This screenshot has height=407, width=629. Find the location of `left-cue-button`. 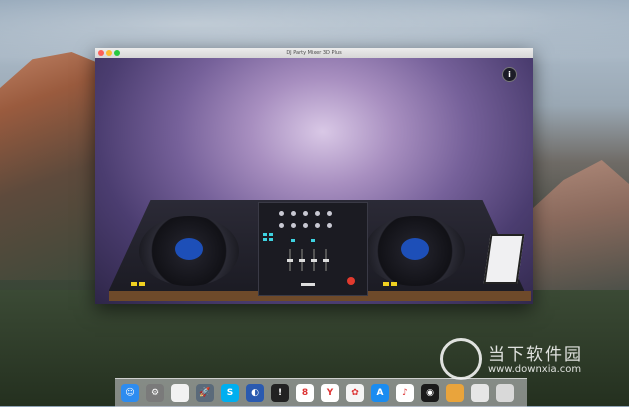

left-cue-button is located at coordinates (134, 284).